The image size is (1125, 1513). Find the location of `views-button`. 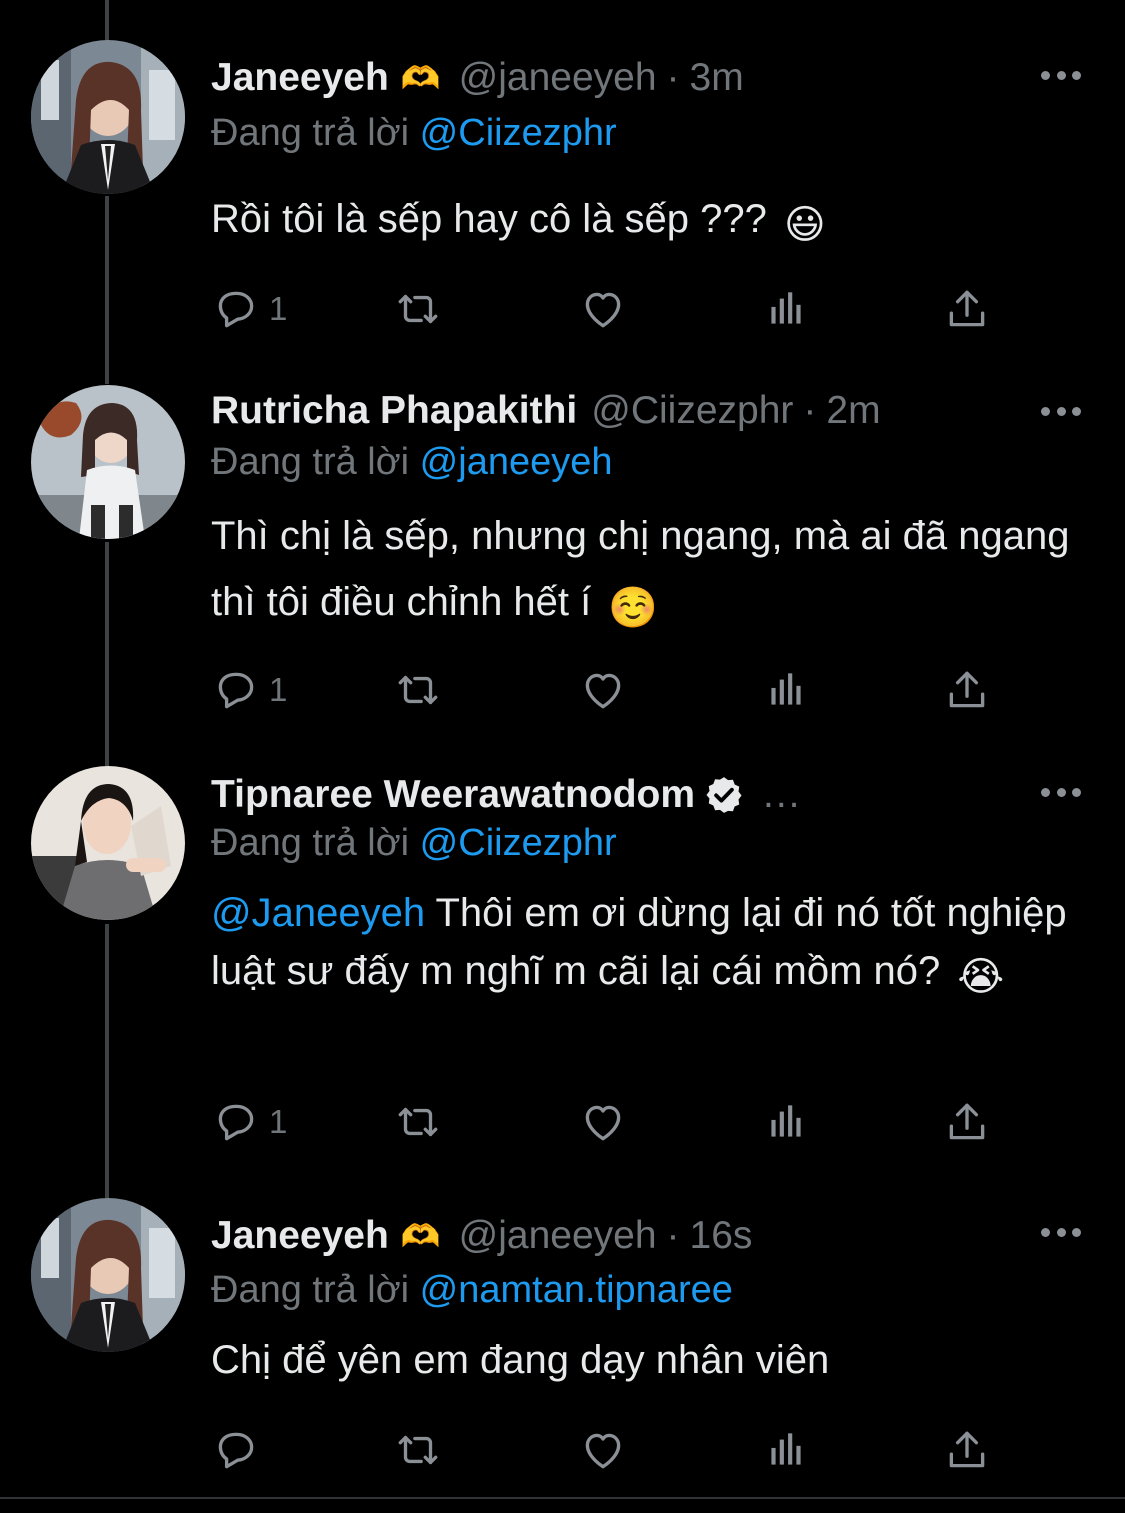

views-button is located at coordinates (786, 1450).